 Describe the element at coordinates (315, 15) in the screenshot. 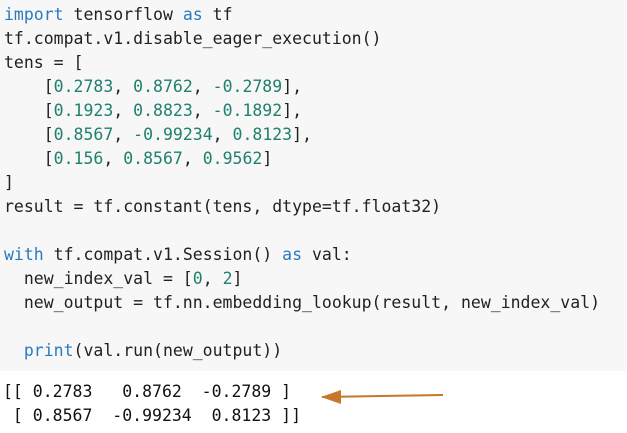

I see `code-line: import tensorflow as tf` at that location.